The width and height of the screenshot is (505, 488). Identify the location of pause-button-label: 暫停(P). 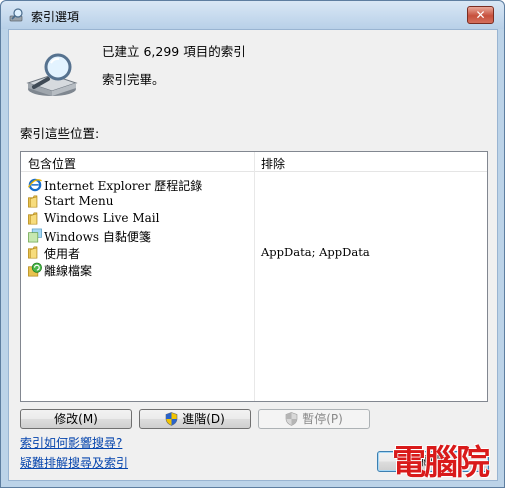
(322, 419).